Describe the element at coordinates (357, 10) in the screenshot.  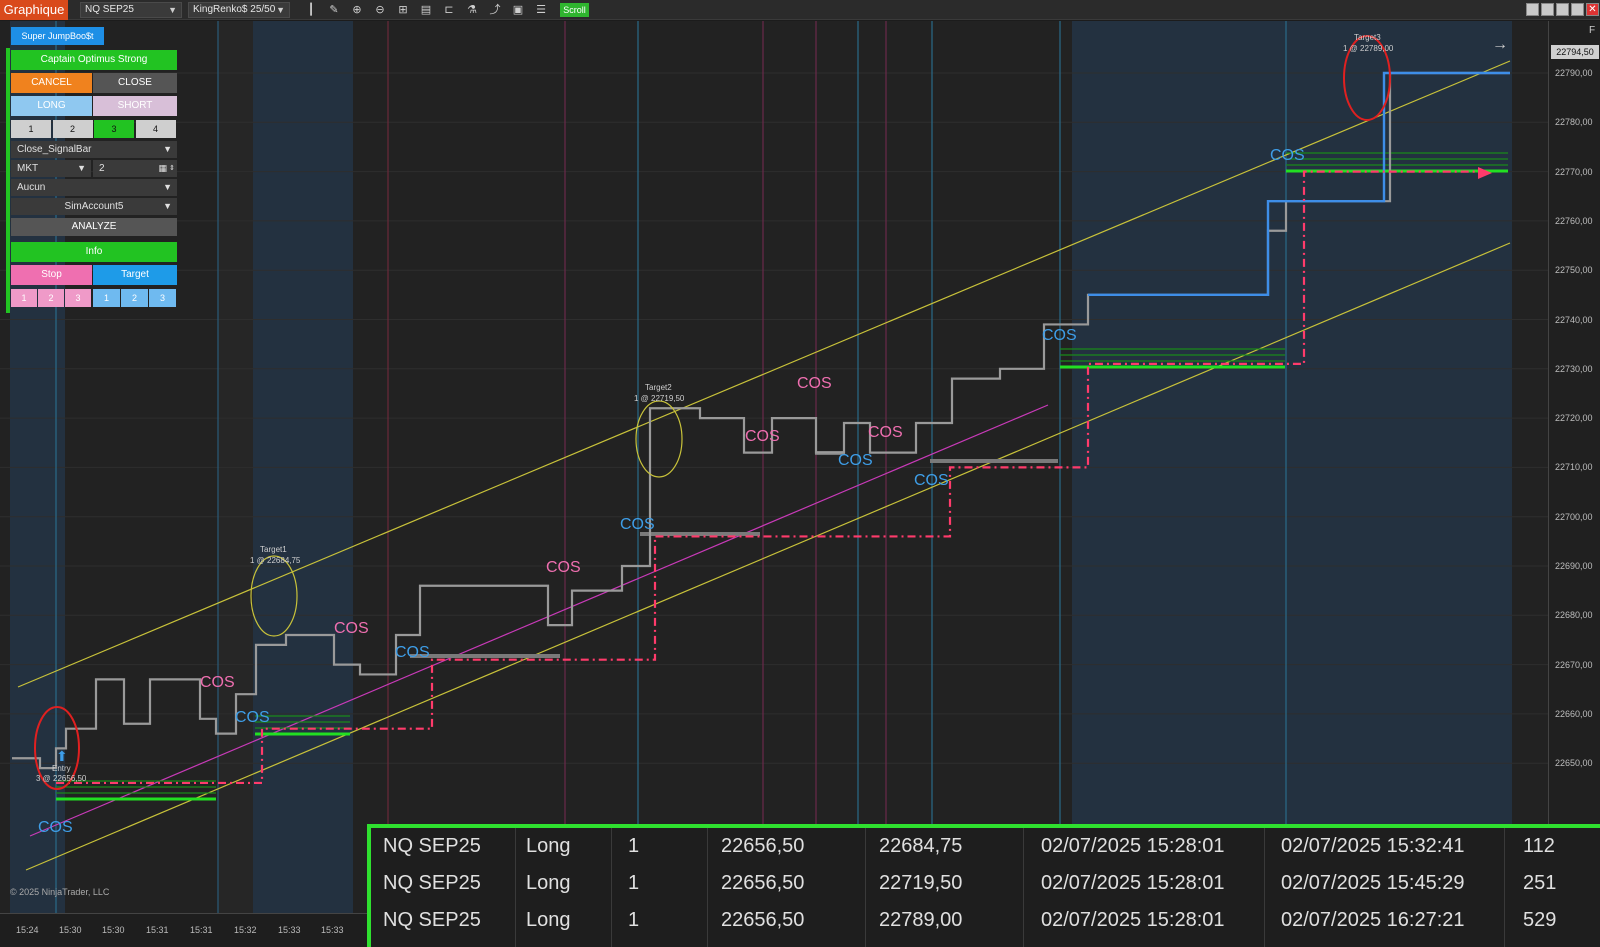
I see `zoom-in-icon: ⊕` at that location.